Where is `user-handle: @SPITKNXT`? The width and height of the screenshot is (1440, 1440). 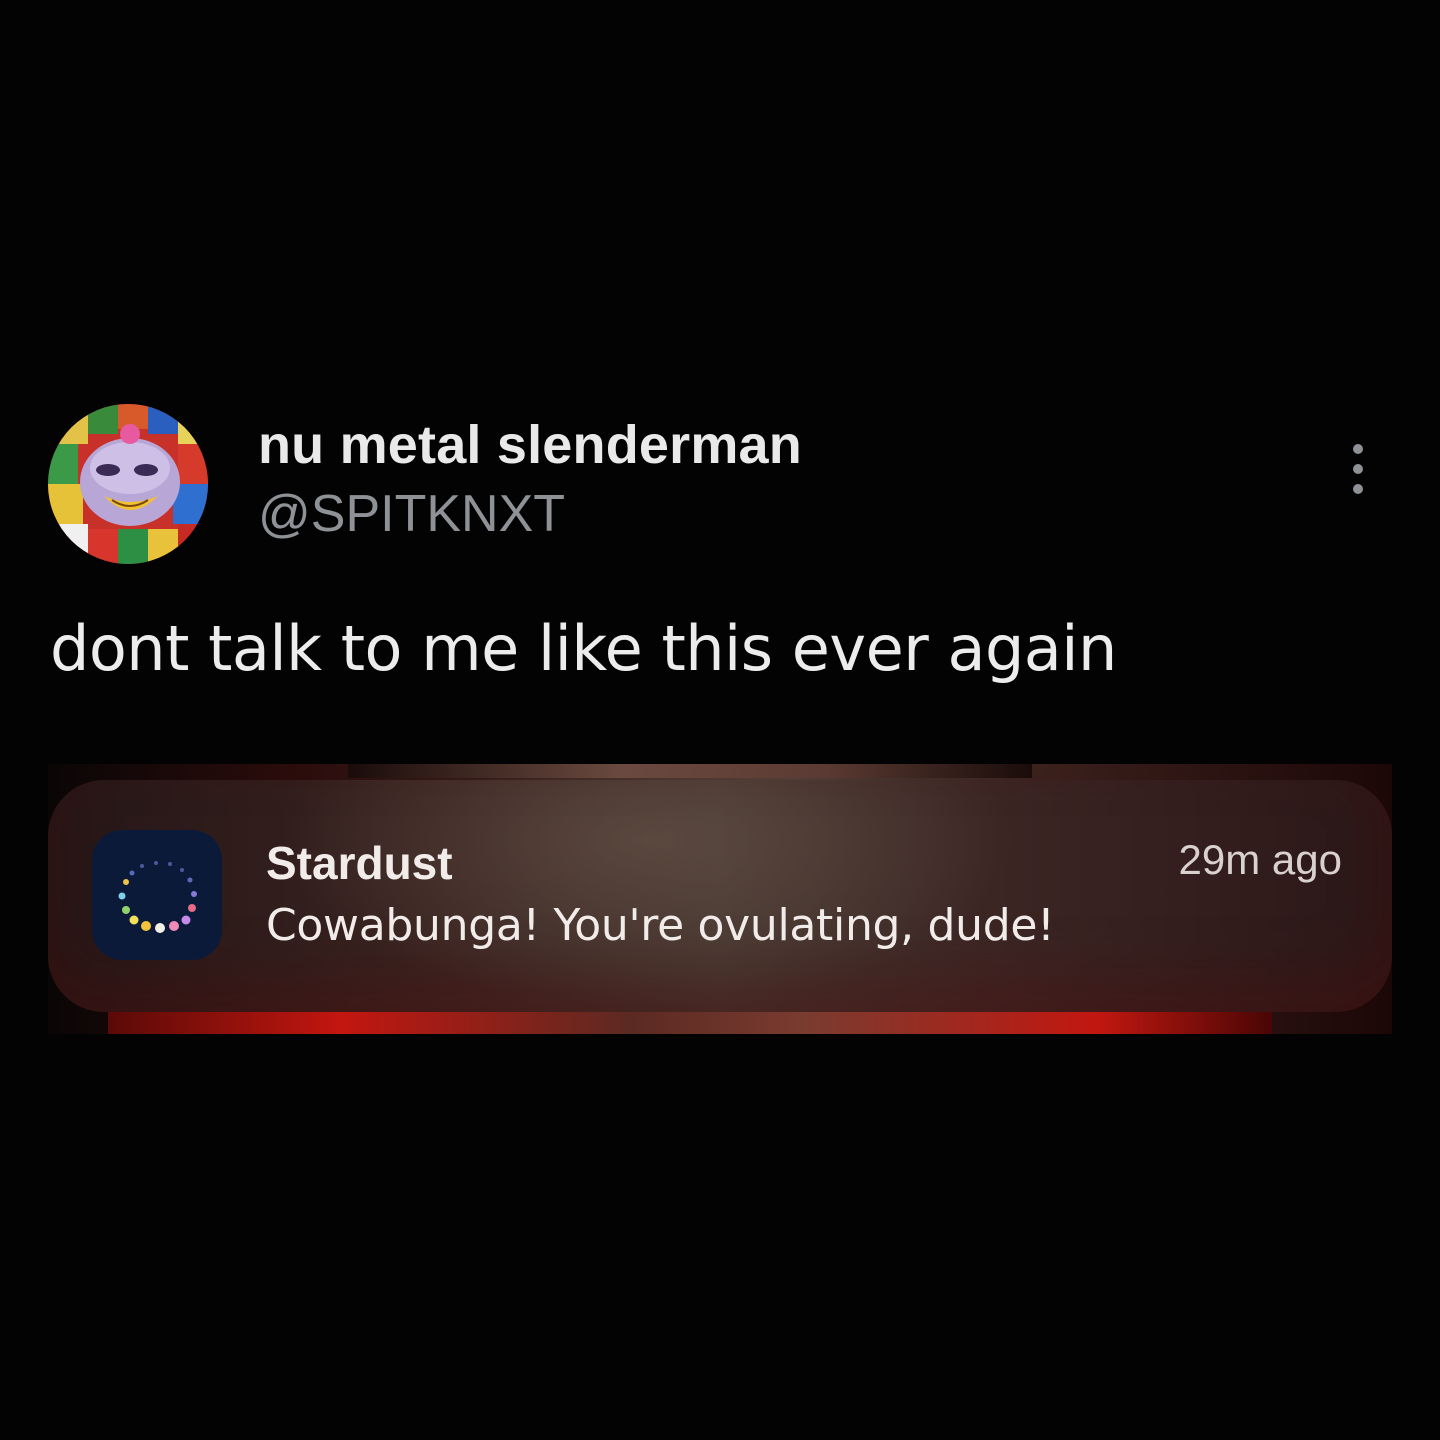 user-handle: @SPITKNXT is located at coordinates (411, 514).